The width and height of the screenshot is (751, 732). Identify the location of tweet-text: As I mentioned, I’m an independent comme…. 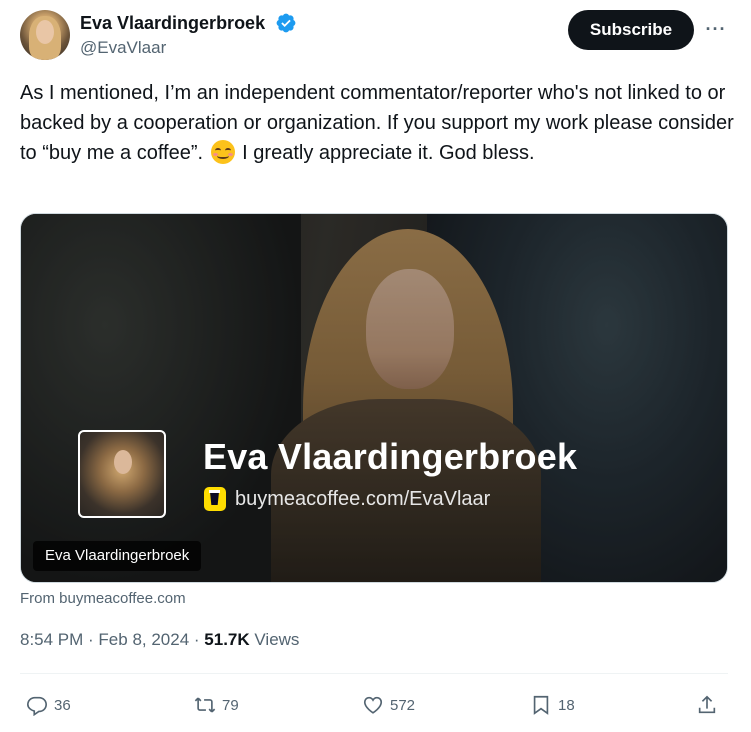
(380, 123).